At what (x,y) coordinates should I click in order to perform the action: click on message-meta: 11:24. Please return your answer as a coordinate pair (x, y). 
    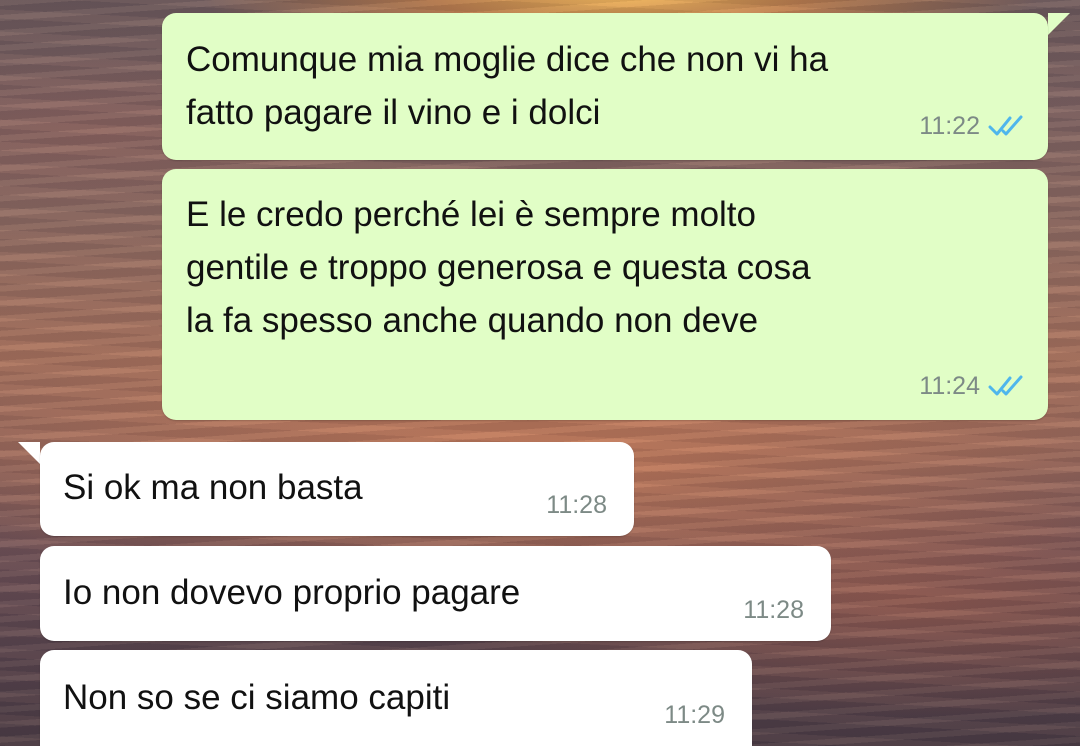
    Looking at the image, I should click on (971, 386).